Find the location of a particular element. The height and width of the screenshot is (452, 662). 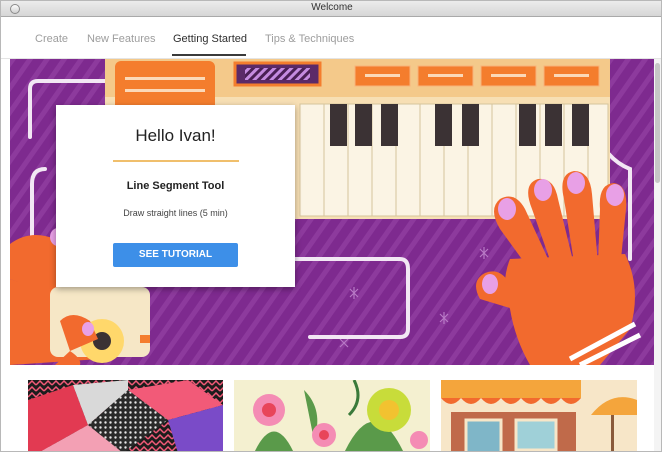

floral-pattern-image is located at coordinates (332, 415).